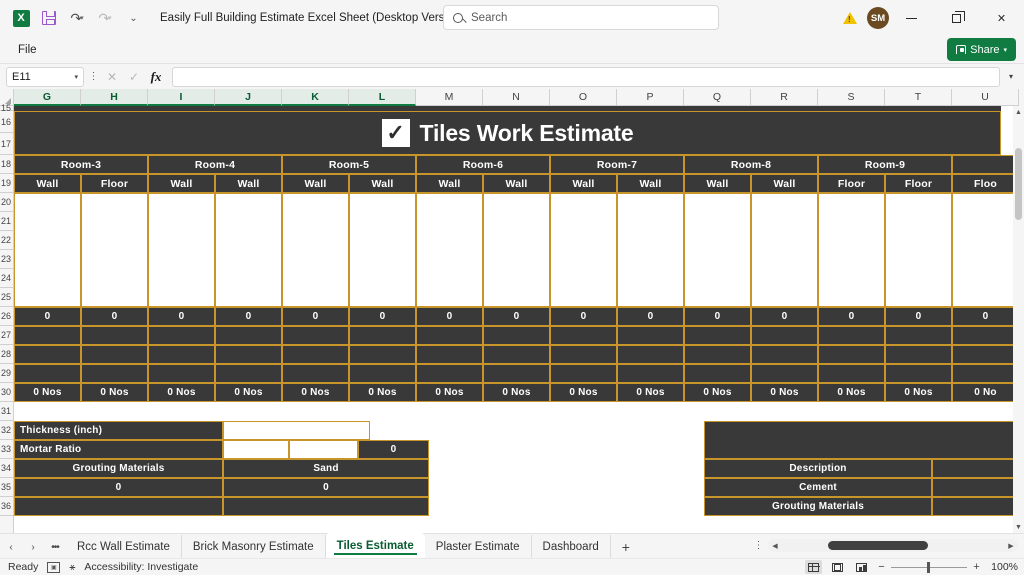 Image resolution: width=1024 pixels, height=575 pixels. What do you see at coordinates (47, 250) in the screenshot?
I see `input-cell-col0` at bounding box center [47, 250].